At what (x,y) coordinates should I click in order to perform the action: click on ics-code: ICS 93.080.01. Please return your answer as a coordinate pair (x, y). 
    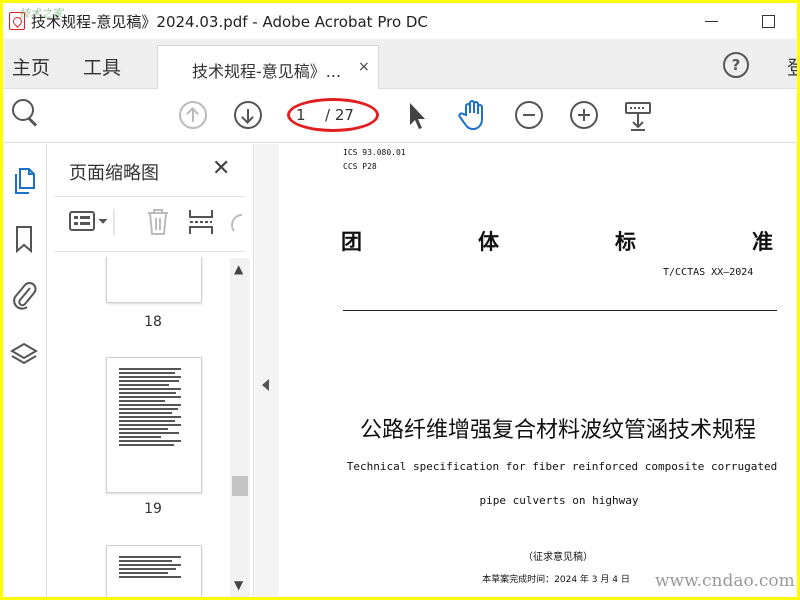
    Looking at the image, I should click on (374, 152).